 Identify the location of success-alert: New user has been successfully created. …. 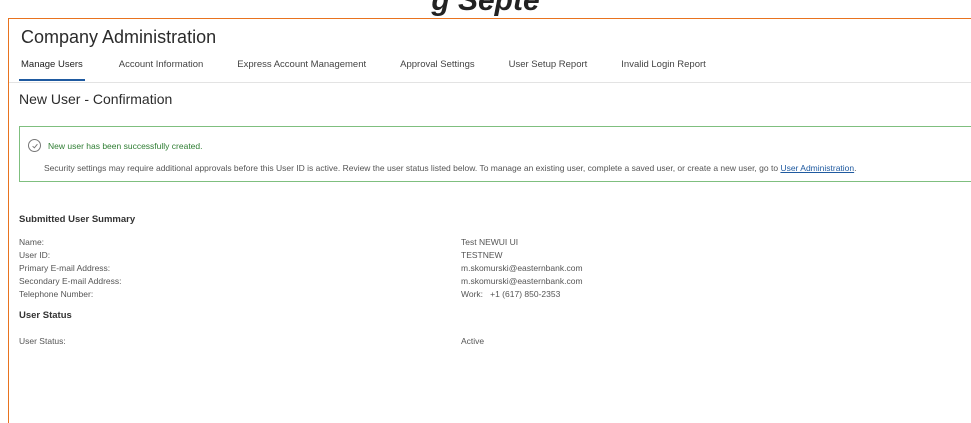
(495, 154).